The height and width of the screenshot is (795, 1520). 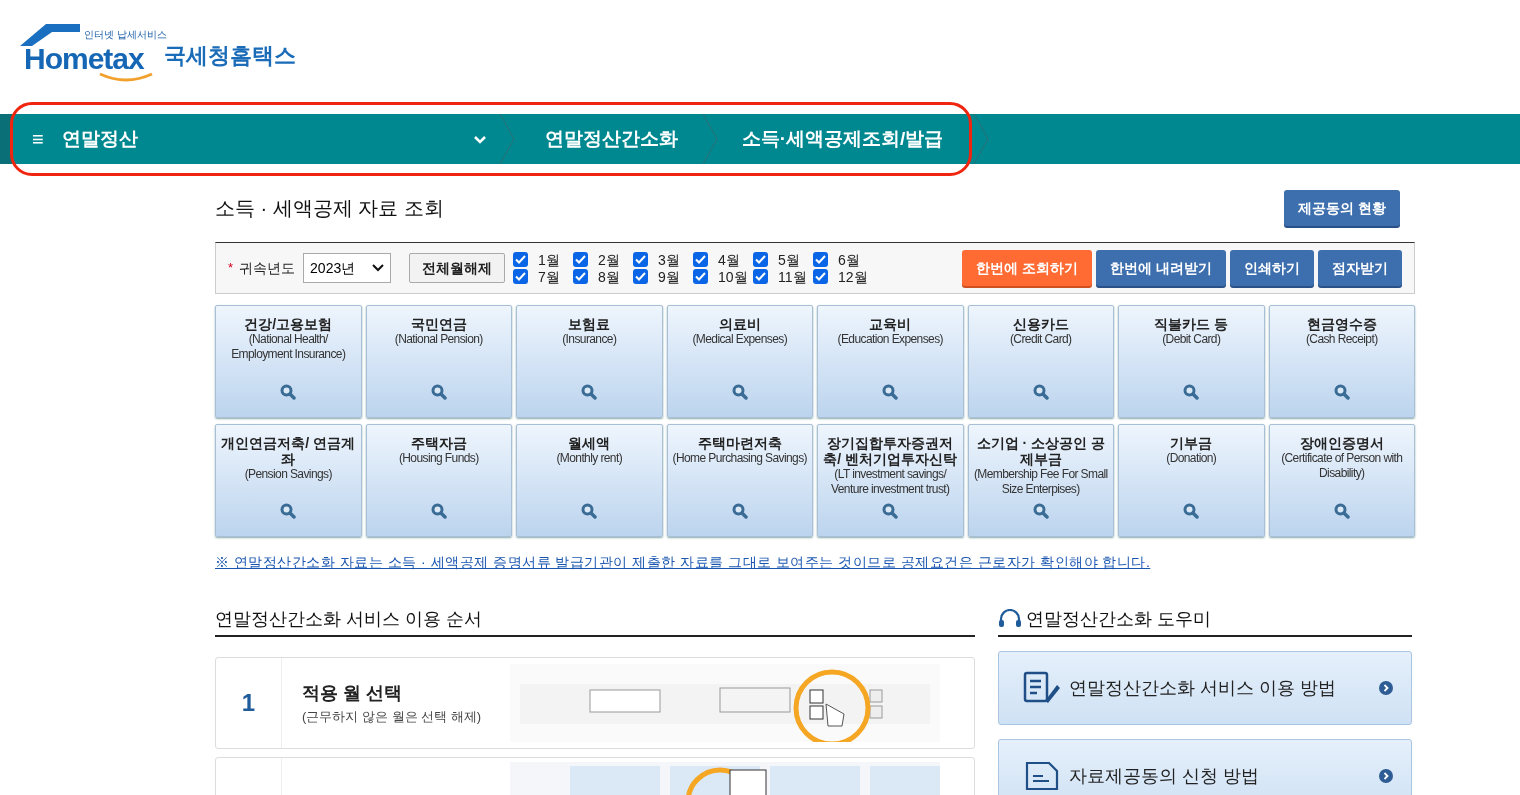 I want to click on category-tile: 개인연금저축/ 연금계좌 (Pension Savings), so click(x=288, y=480).